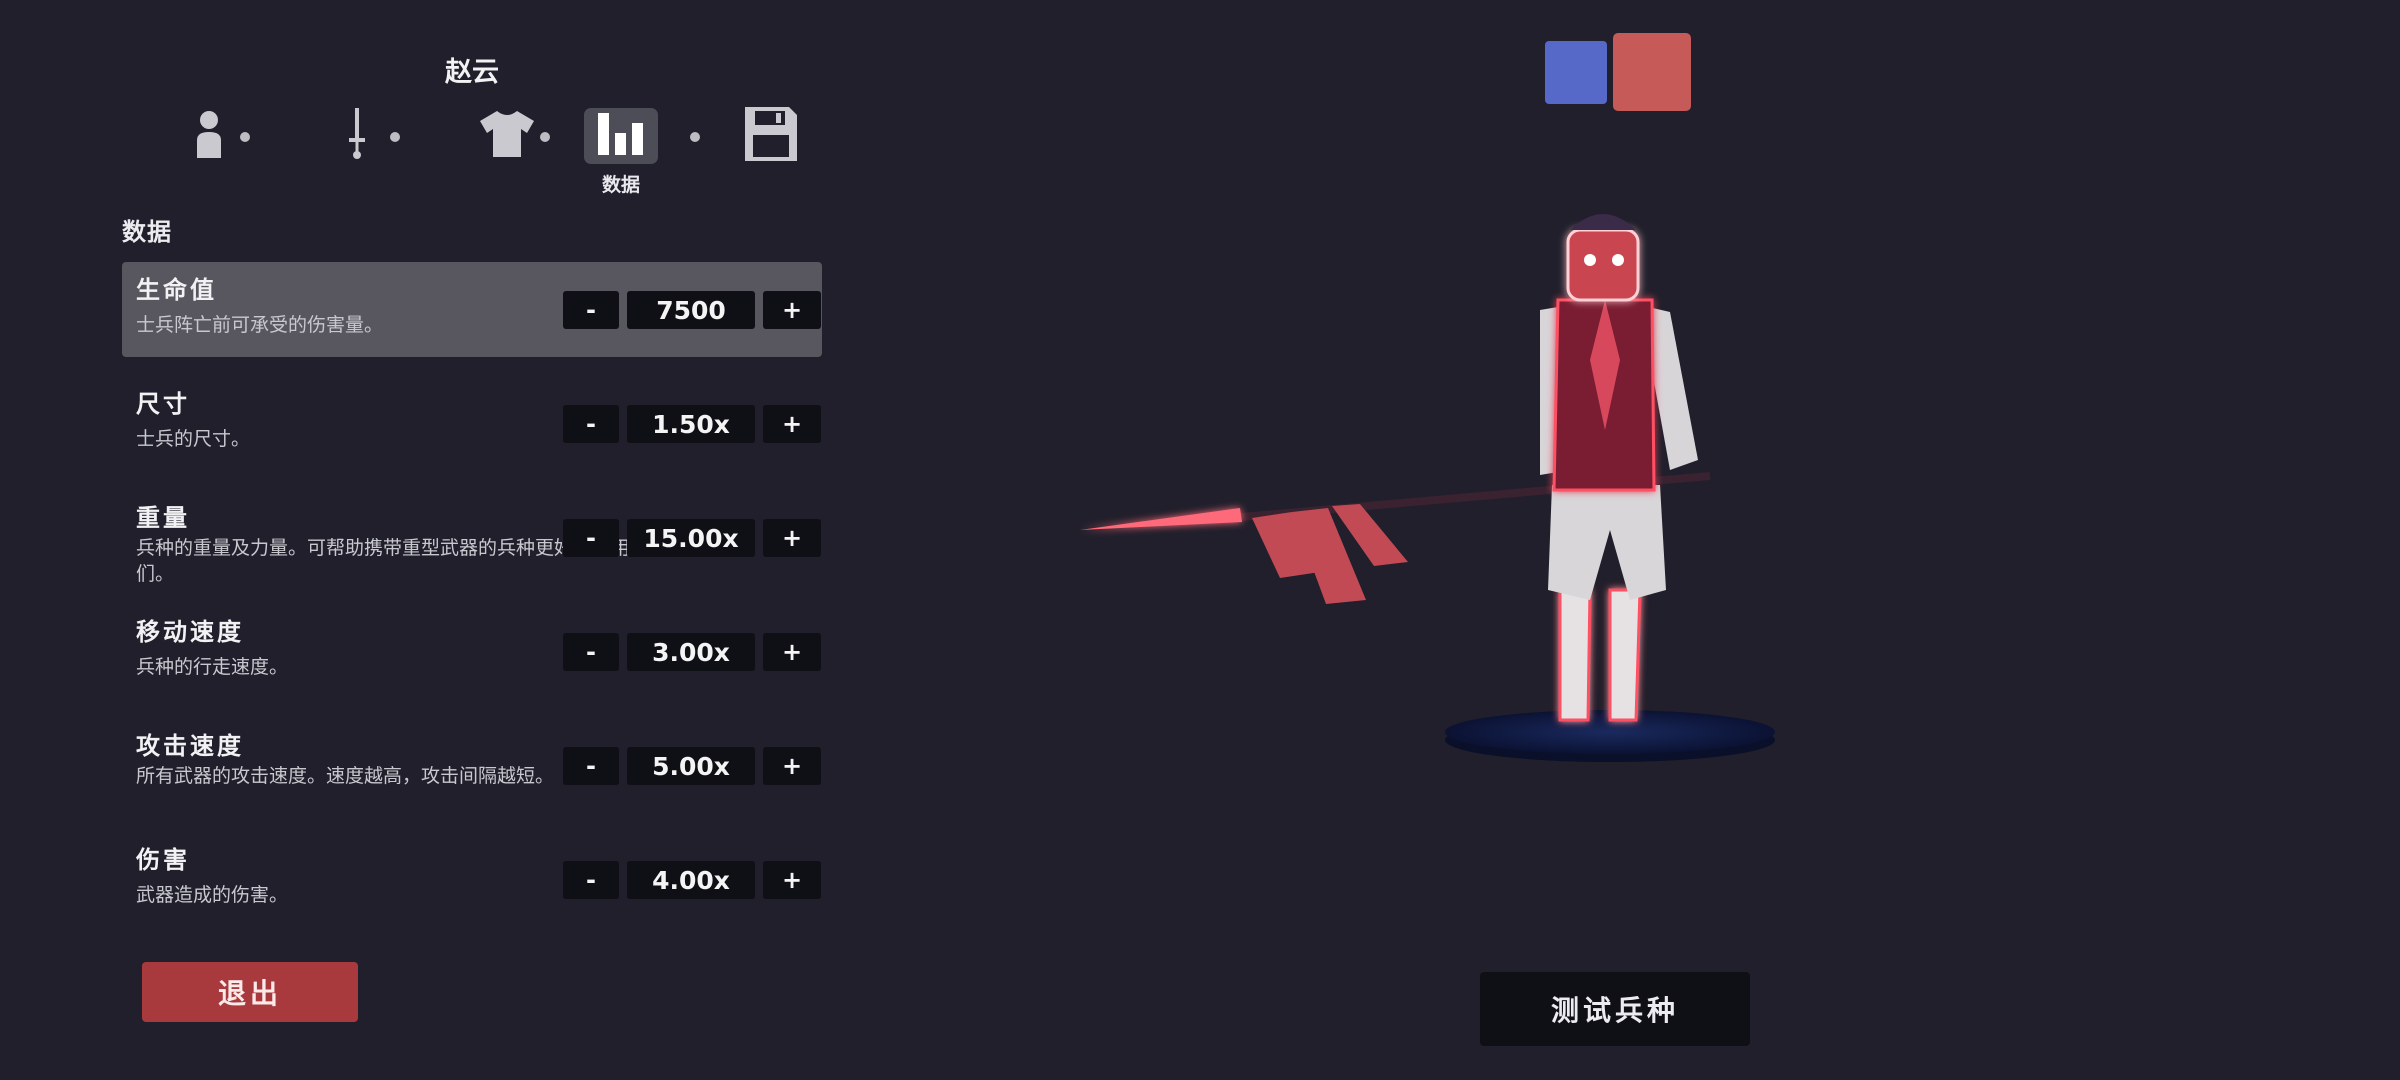 The image size is (2400, 1080). What do you see at coordinates (691, 766) in the screenshot?
I see `stat-value: 5.00x` at bounding box center [691, 766].